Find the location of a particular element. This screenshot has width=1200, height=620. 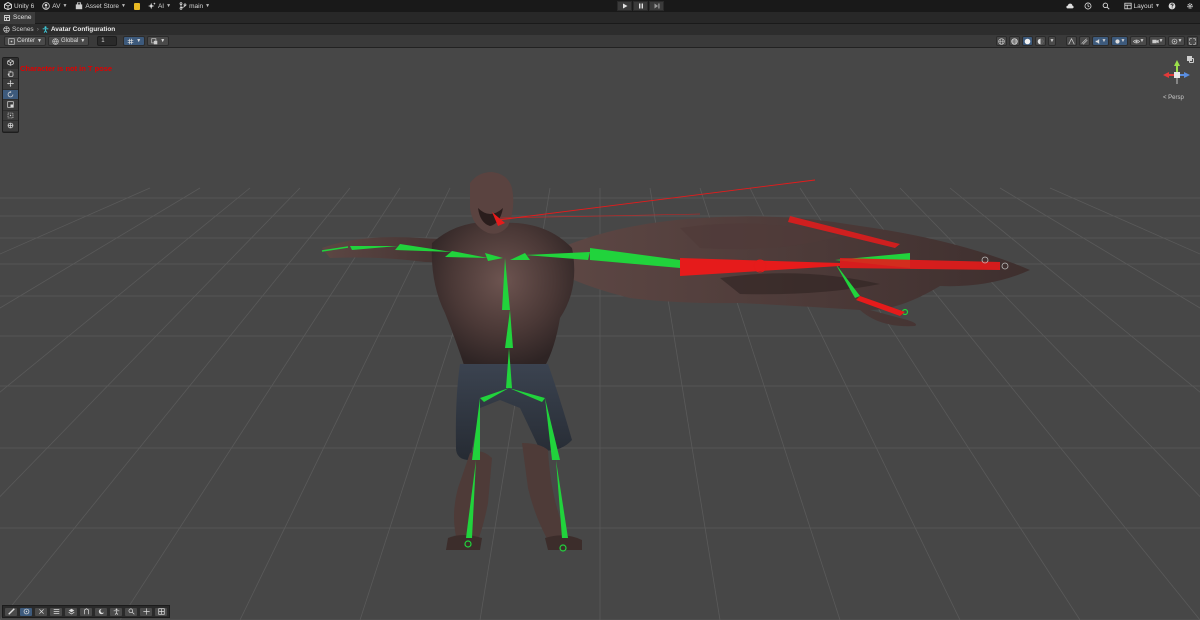

magnifier-icon is located at coordinates (131, 611).